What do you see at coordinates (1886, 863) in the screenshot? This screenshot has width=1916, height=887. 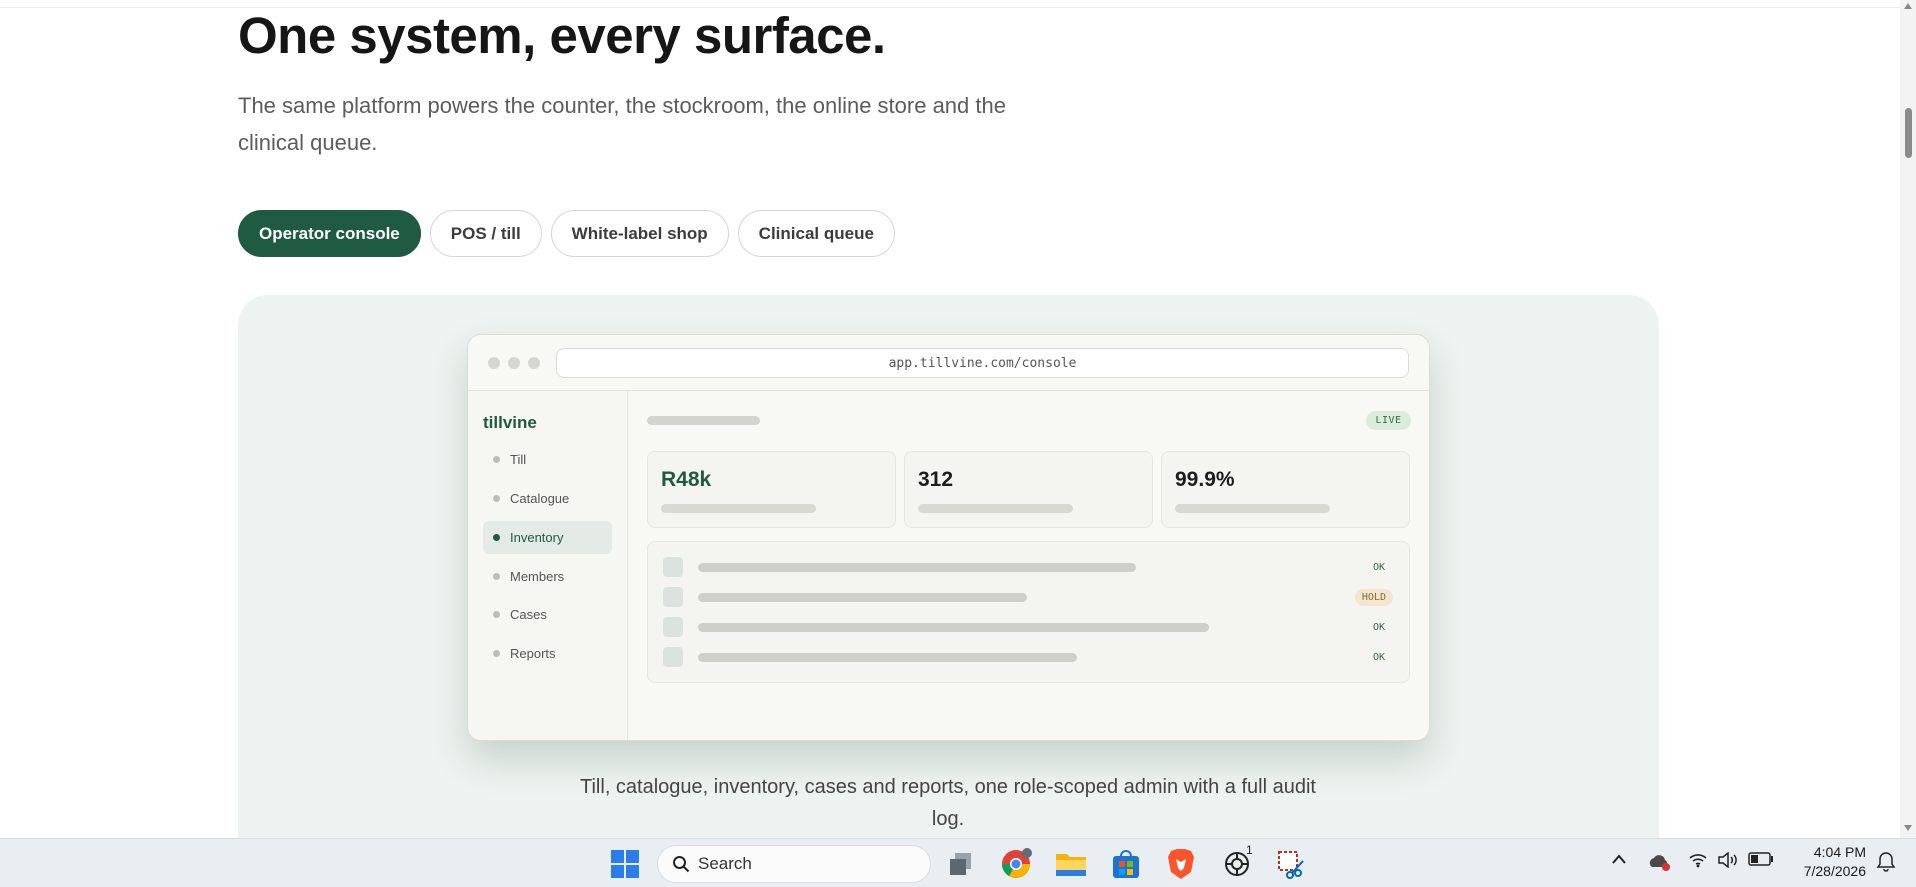 I see `notification-center-icon` at bounding box center [1886, 863].